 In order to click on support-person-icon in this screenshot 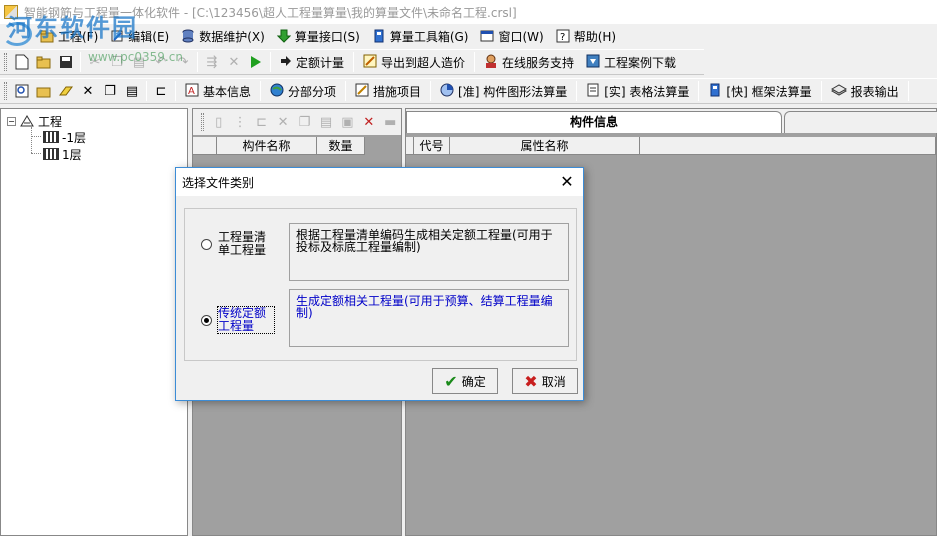, I will do `click(491, 62)`.